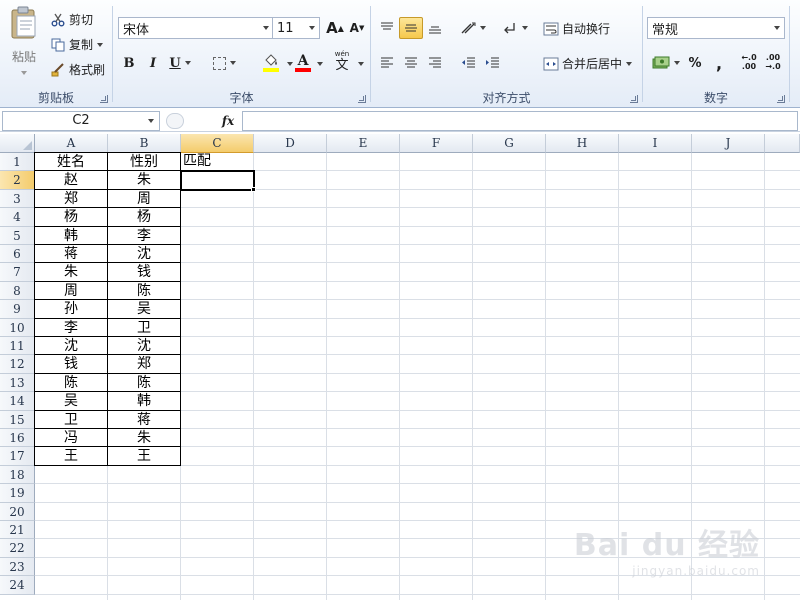 Image resolution: width=800 pixels, height=600 pixels. Describe the element at coordinates (716, 28) in the screenshot. I see `number-format-combo: 常规` at that location.